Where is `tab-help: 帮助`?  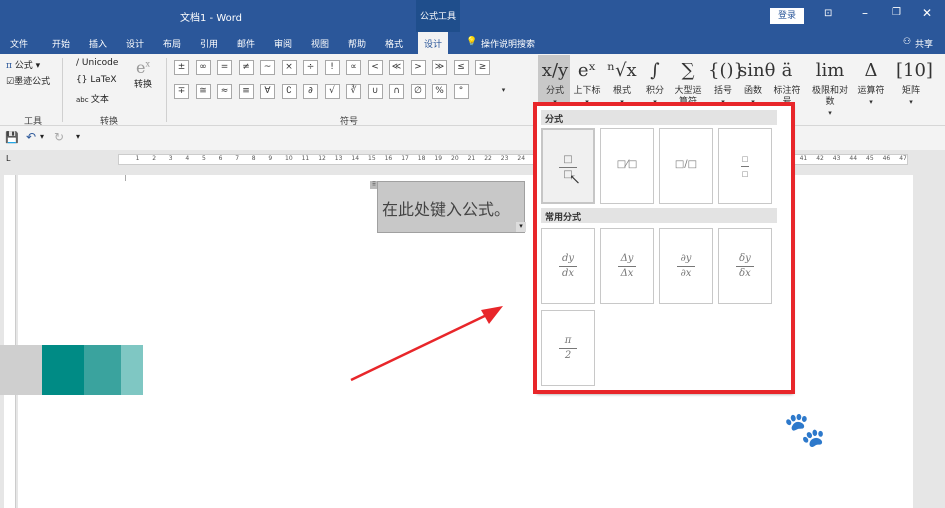 tab-help: 帮助 is located at coordinates (357, 43).